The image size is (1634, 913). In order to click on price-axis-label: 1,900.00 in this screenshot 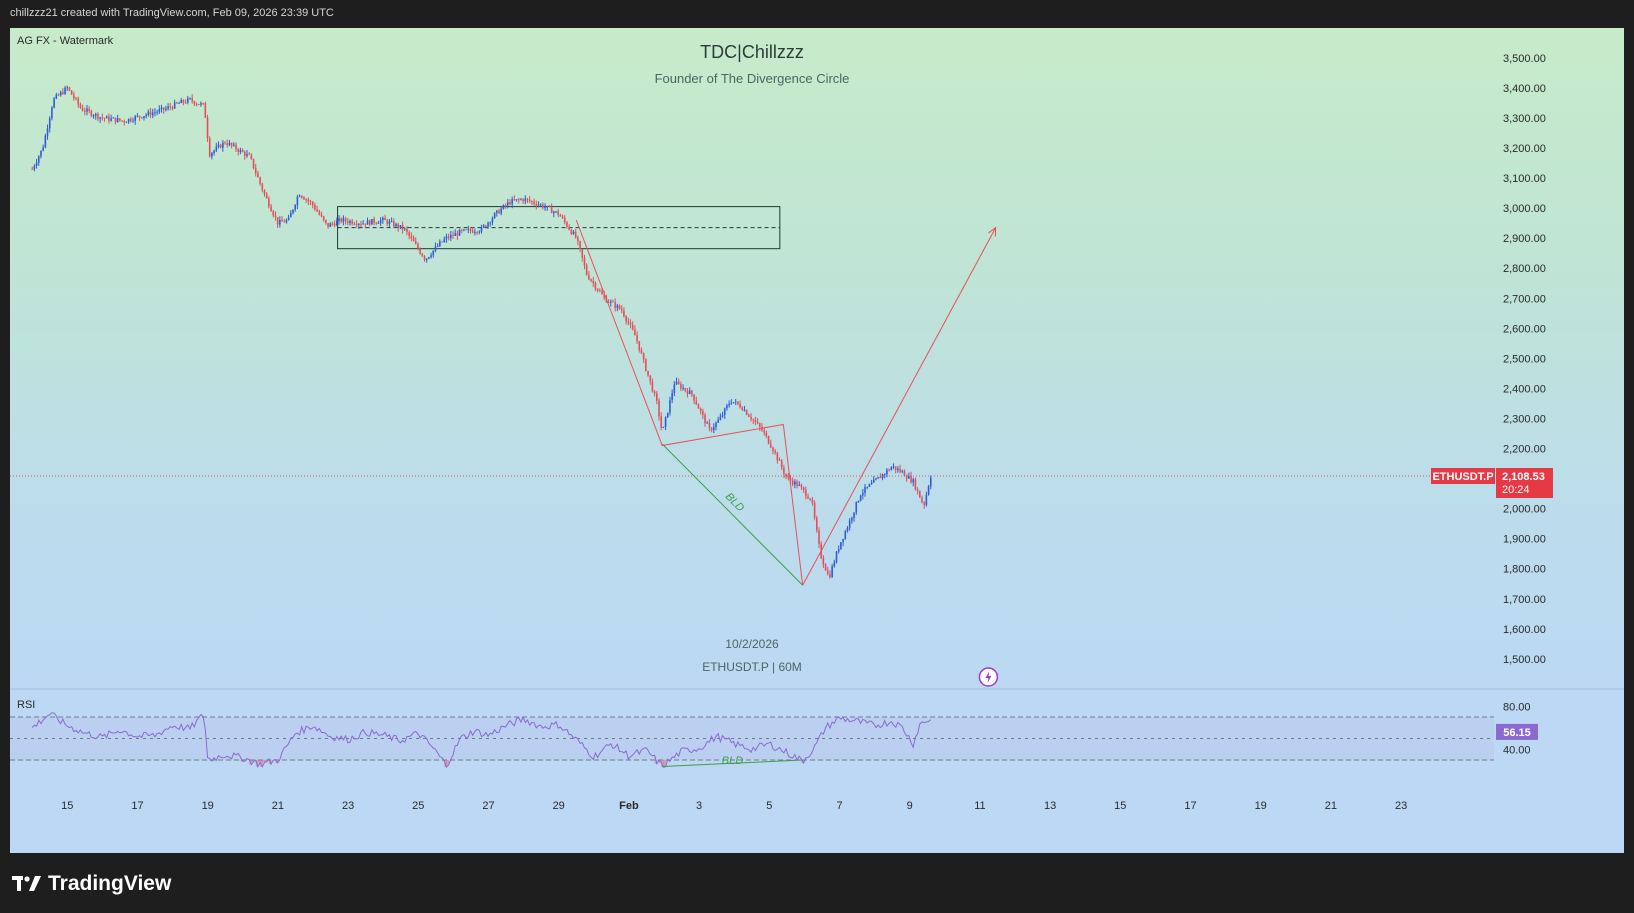, I will do `click(1524, 540)`.